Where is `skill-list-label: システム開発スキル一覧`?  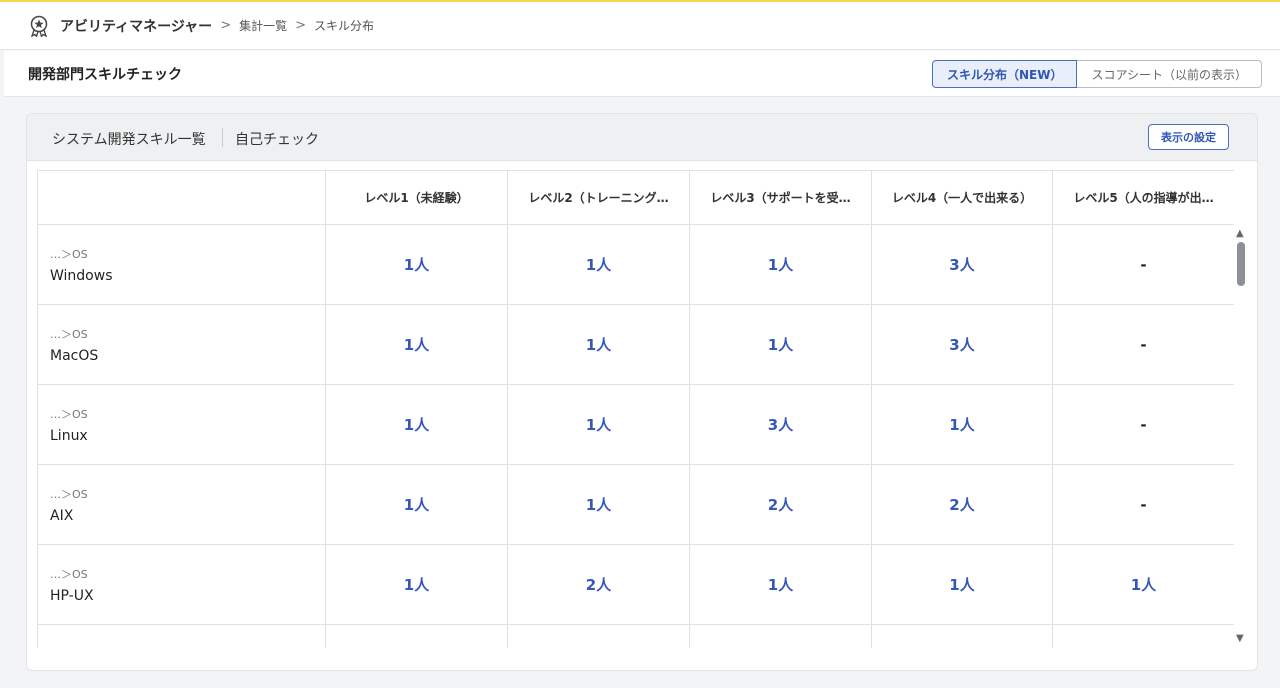 skill-list-label: システム開発スキル一覧 is located at coordinates (129, 140).